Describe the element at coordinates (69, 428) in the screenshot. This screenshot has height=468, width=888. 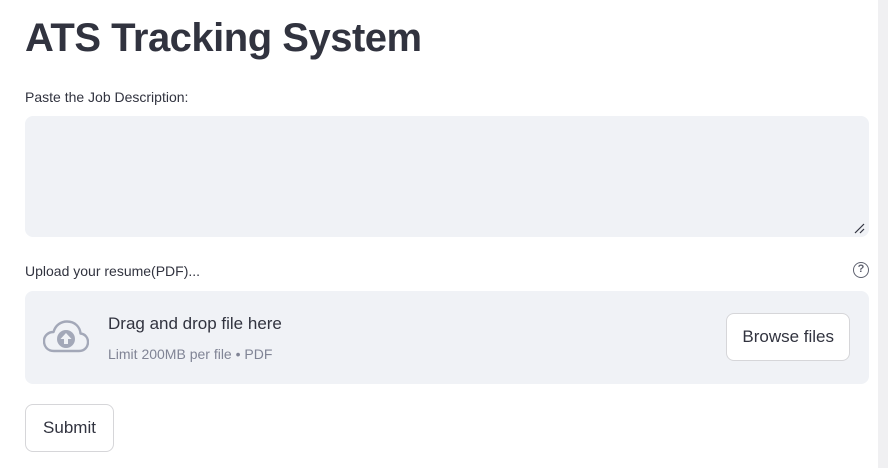
I see `submit-button: Submit` at that location.